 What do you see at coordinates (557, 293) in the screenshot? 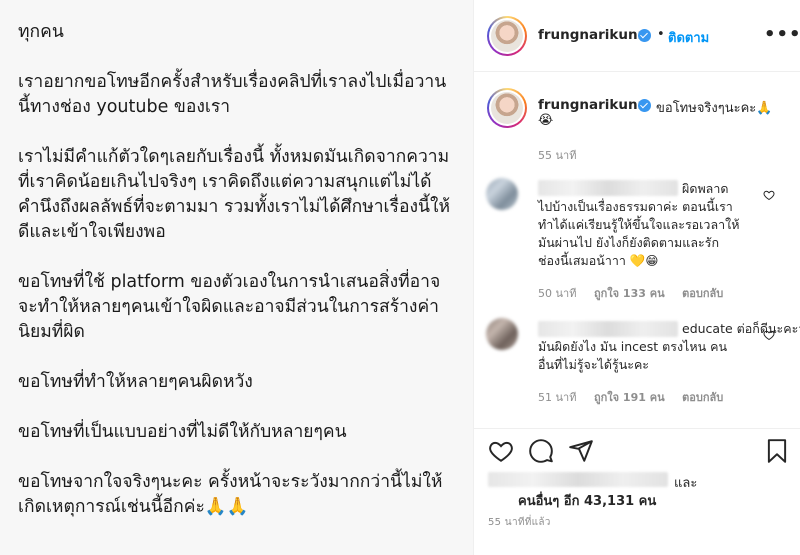
I see `comment-time: 50 นาที` at bounding box center [557, 293].